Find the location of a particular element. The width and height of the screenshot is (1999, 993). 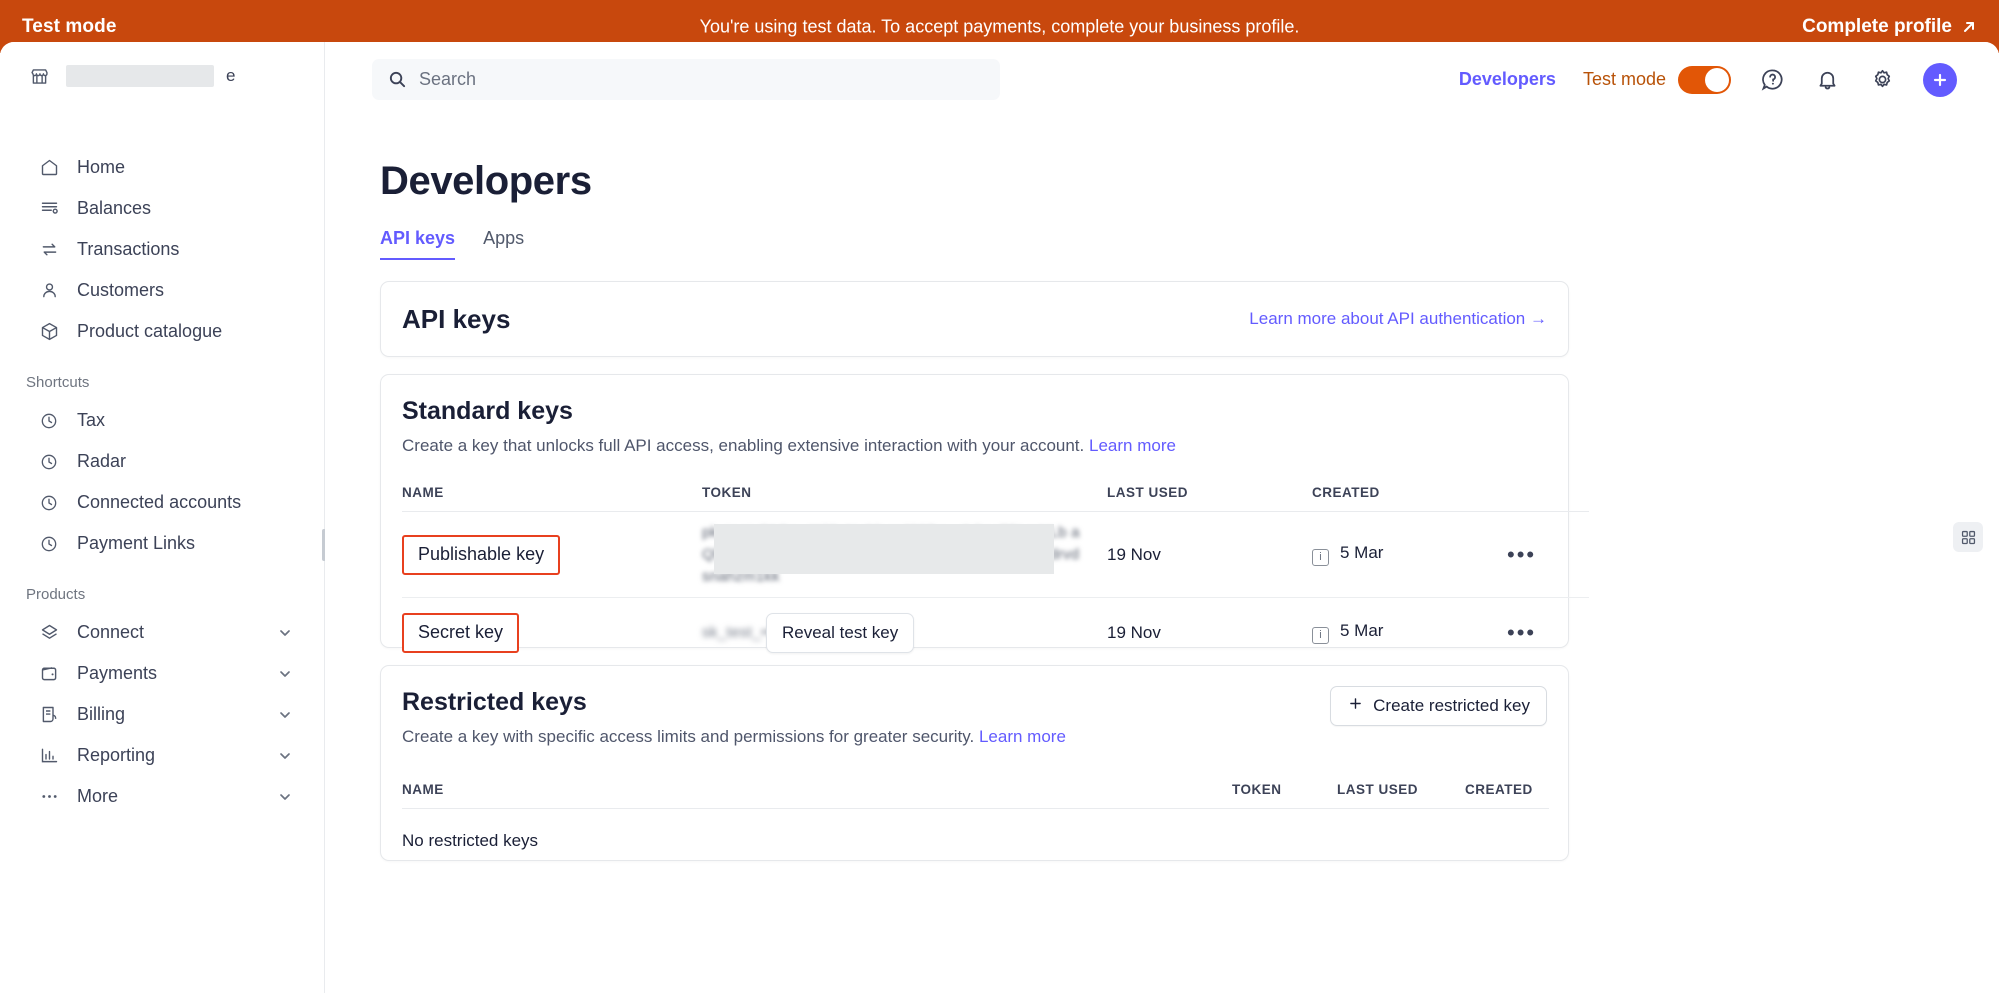

sidebar-item-label: Radar is located at coordinates (102, 461).